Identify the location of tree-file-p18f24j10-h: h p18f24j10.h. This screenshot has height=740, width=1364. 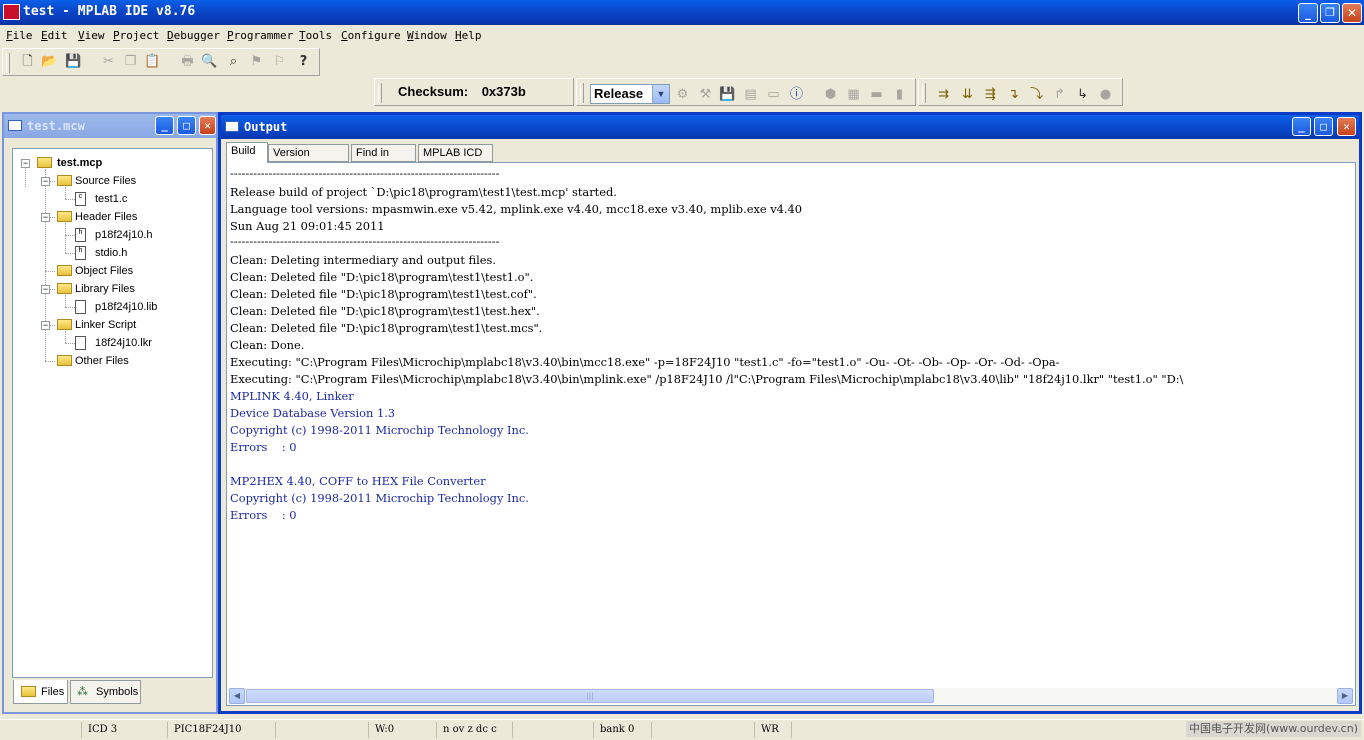
(135, 235).